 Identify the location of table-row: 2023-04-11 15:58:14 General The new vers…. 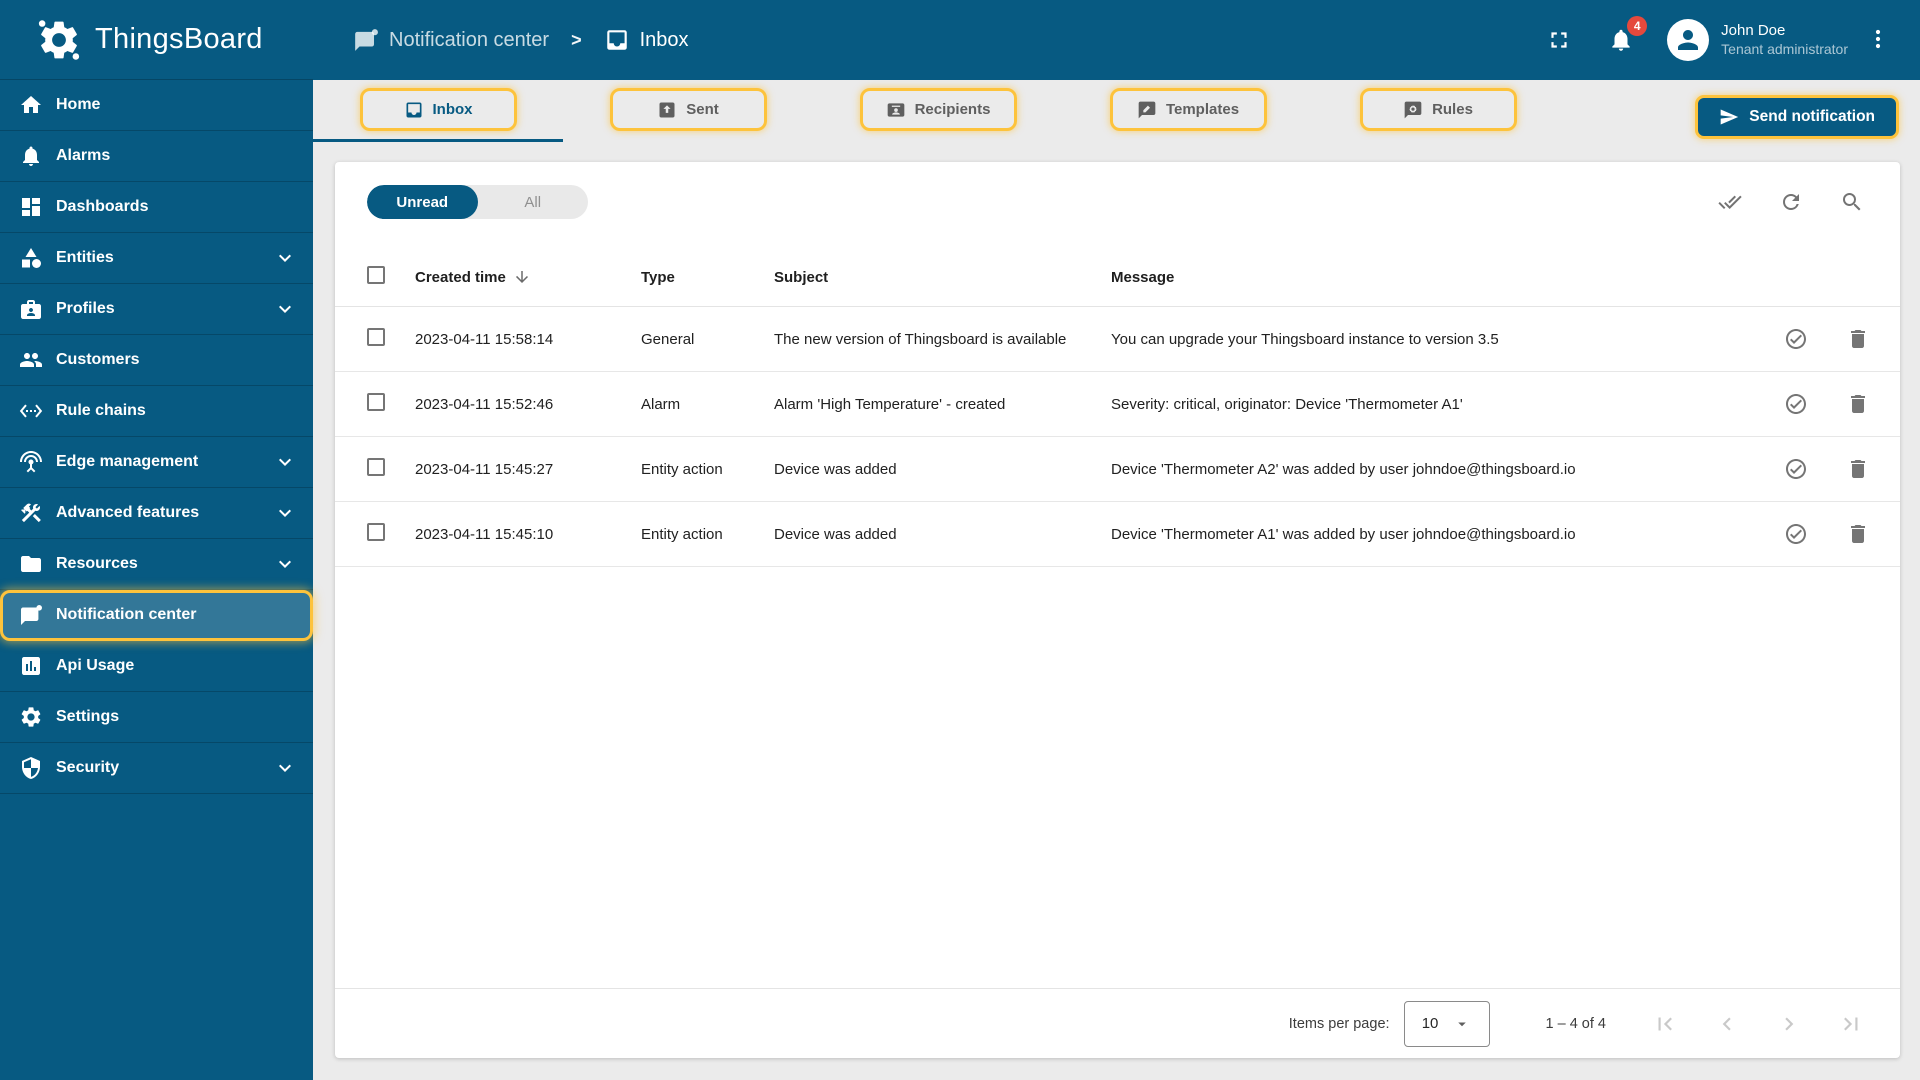
(1117, 339).